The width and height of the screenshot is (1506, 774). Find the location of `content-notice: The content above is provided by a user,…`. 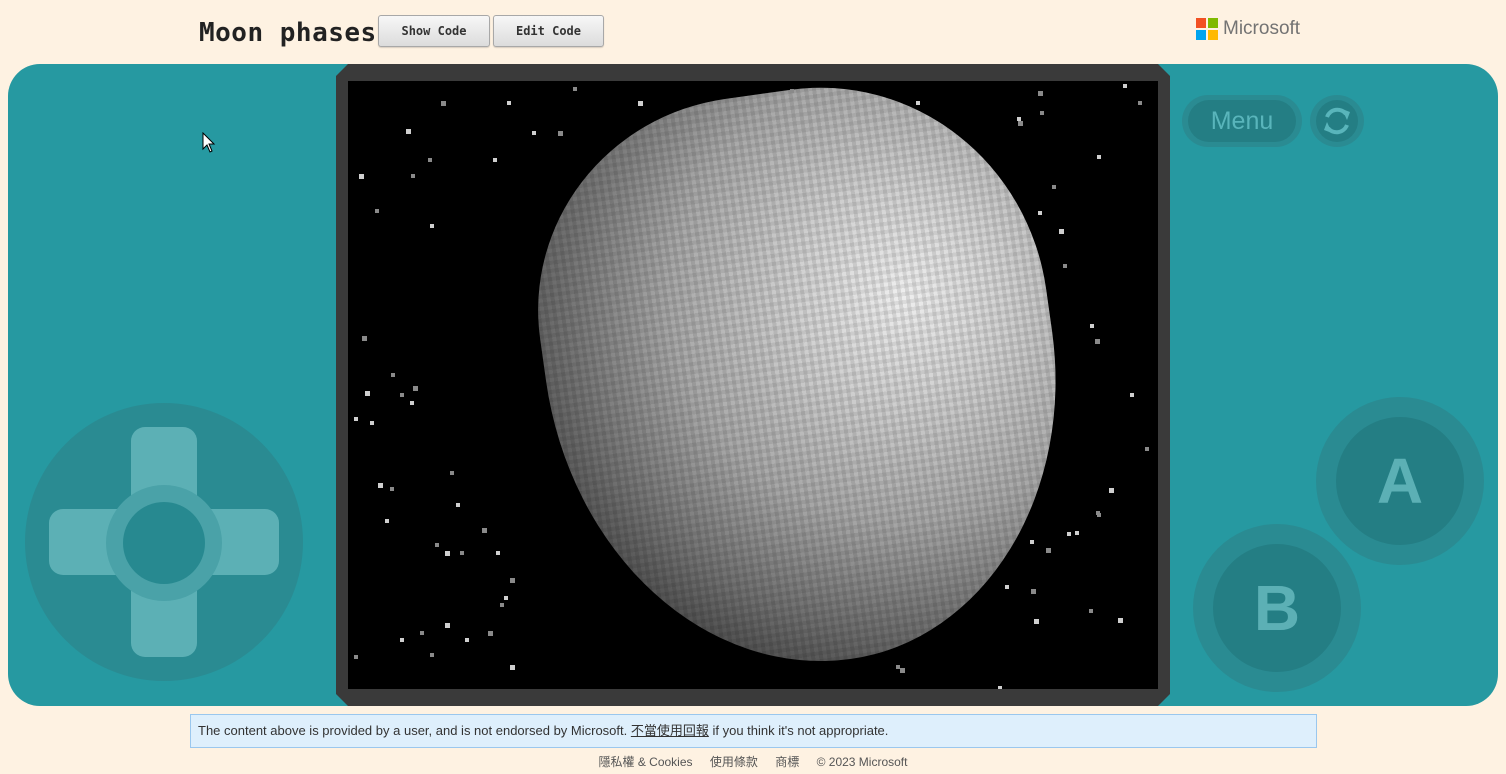

content-notice: The content above is provided by a user,… is located at coordinates (753, 731).